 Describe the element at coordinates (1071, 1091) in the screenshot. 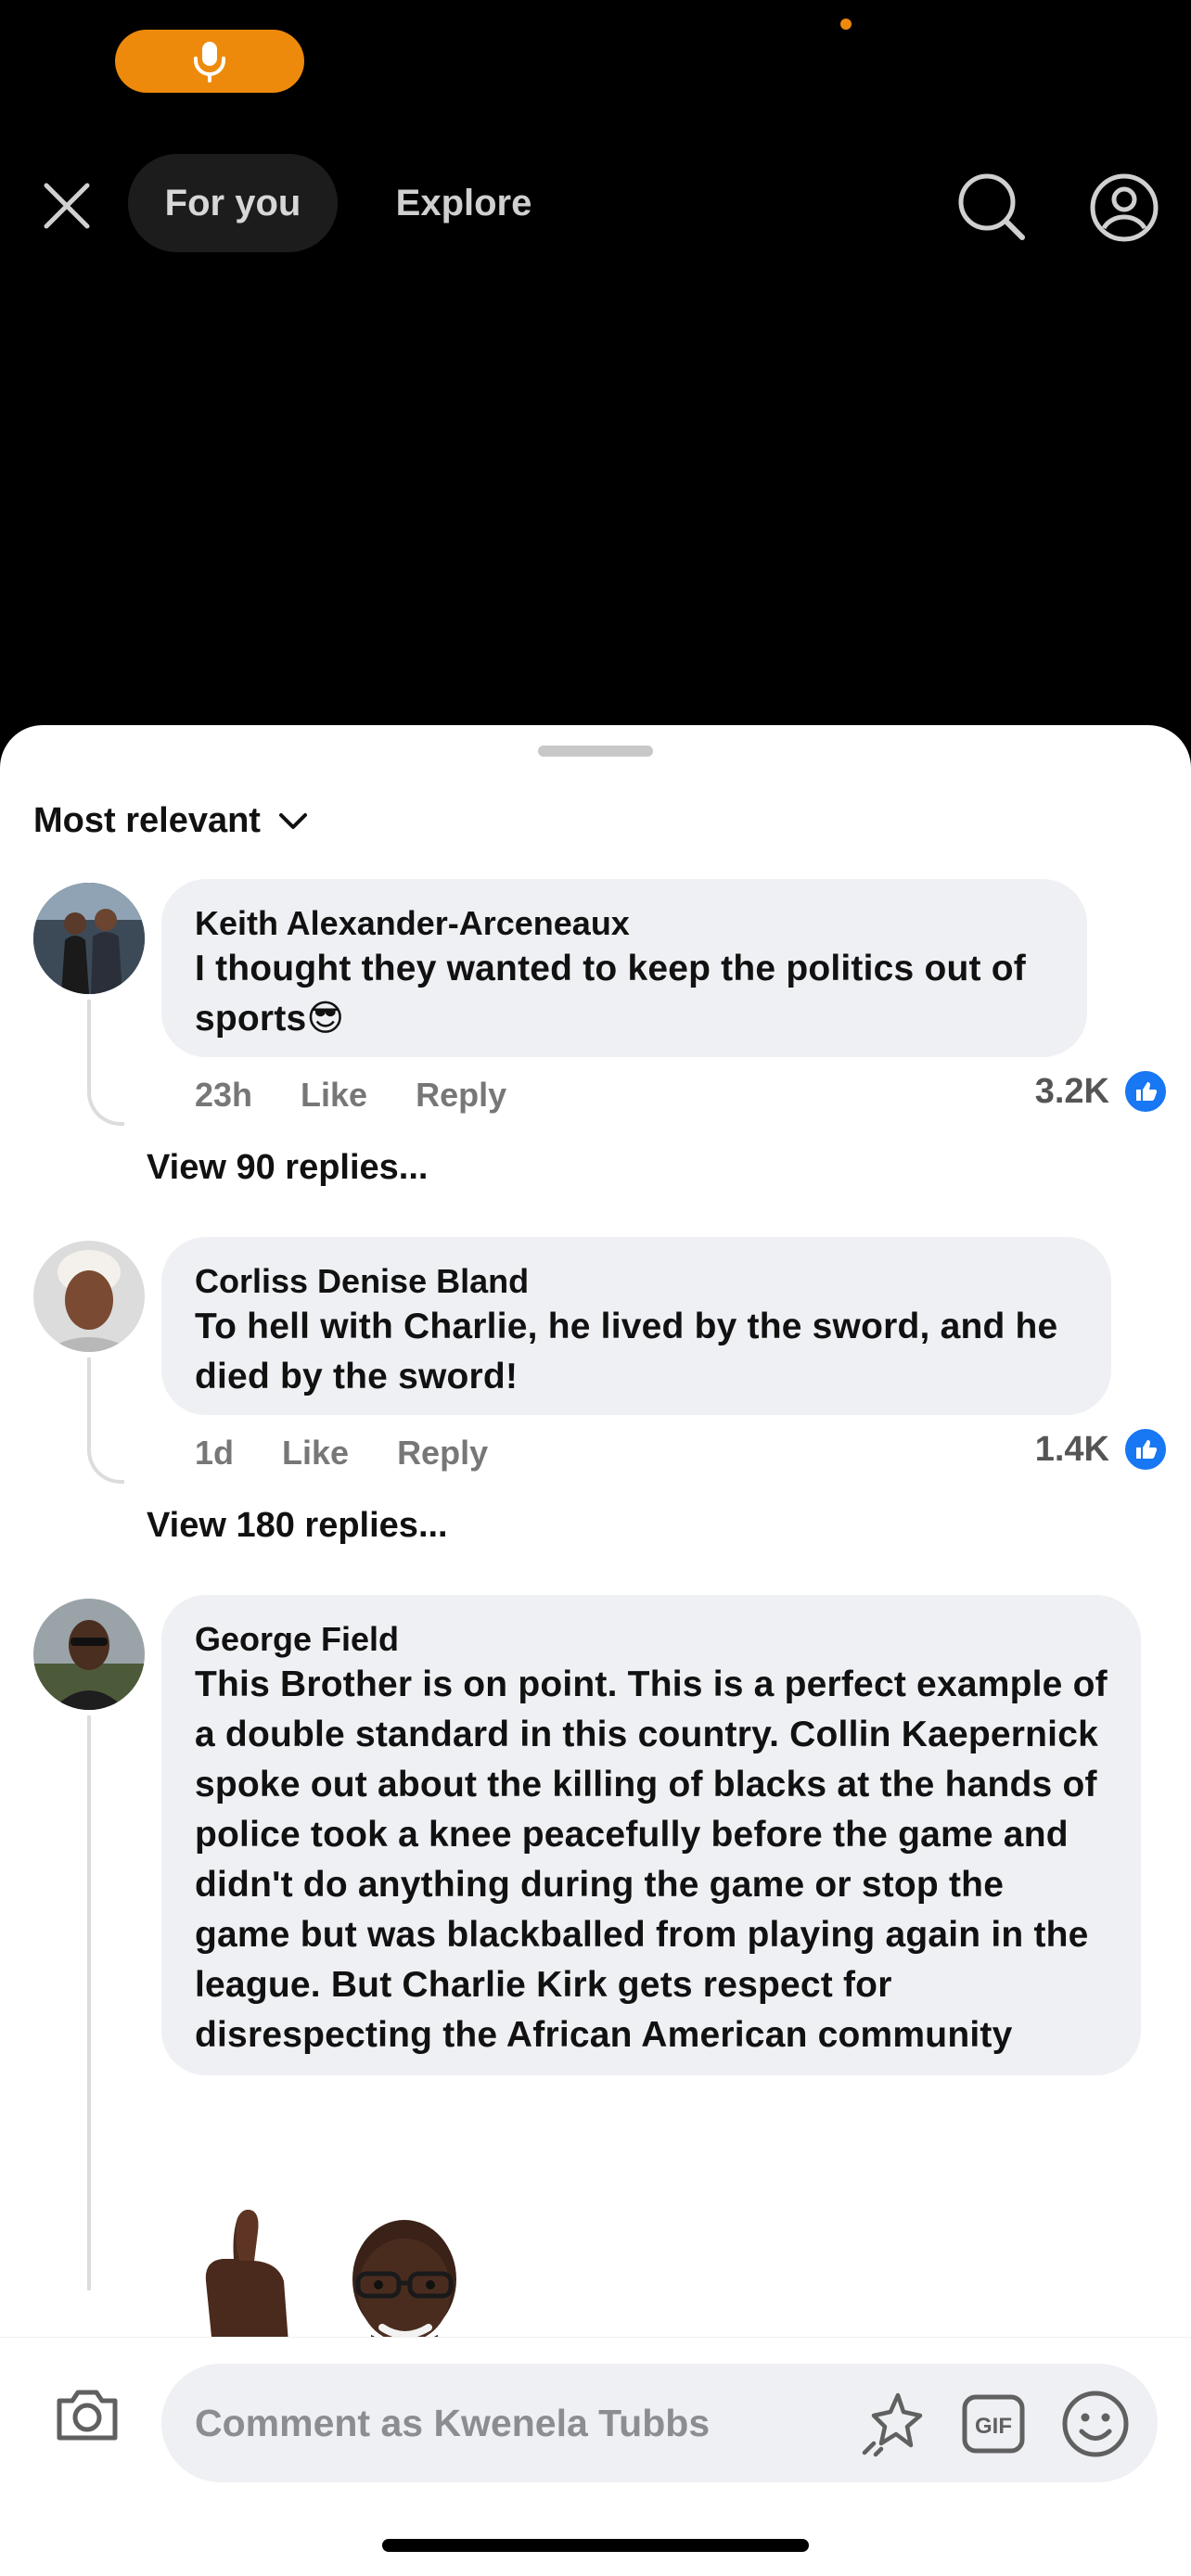

I see `reaction-count-label: 3.2K` at that location.